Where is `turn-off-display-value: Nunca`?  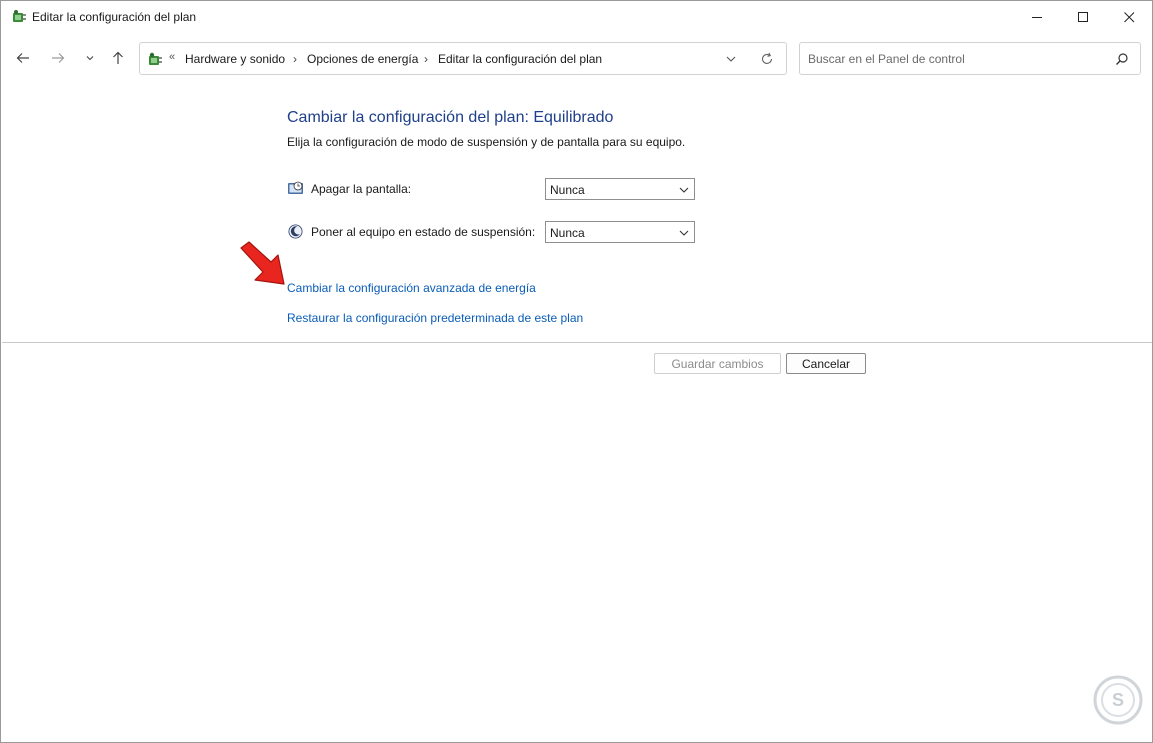
turn-off-display-value: Nunca is located at coordinates (567, 190).